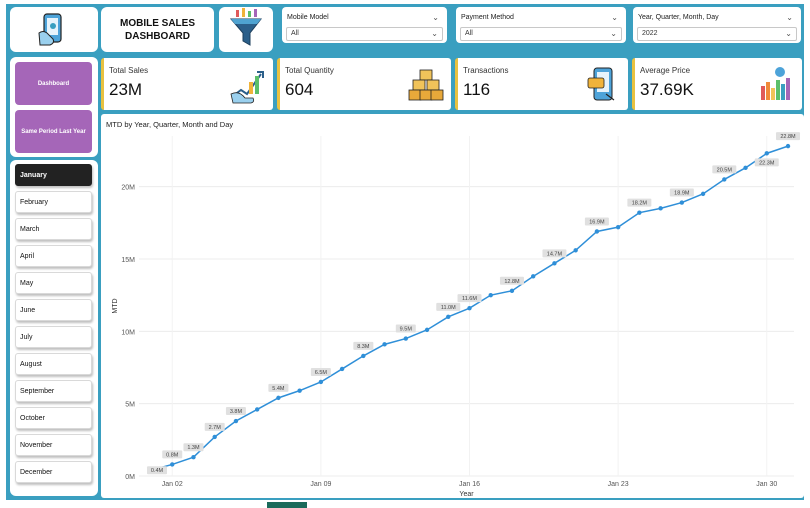  What do you see at coordinates (53, 310) in the screenshot?
I see `month-item-june: June` at bounding box center [53, 310].